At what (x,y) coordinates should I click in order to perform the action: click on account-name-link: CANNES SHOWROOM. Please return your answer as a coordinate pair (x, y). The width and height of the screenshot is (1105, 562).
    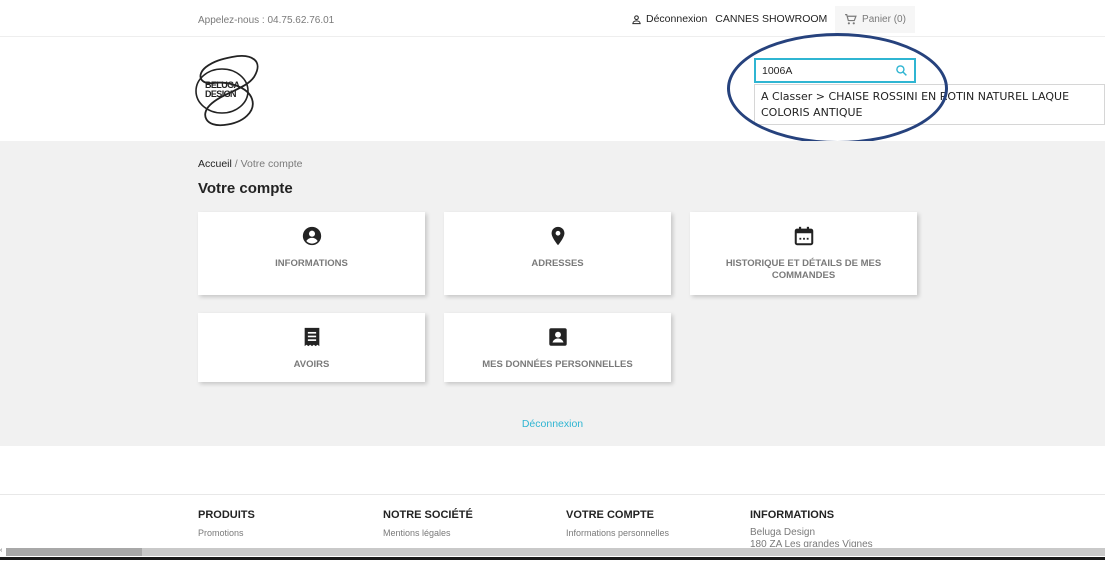
    Looking at the image, I should click on (771, 19).